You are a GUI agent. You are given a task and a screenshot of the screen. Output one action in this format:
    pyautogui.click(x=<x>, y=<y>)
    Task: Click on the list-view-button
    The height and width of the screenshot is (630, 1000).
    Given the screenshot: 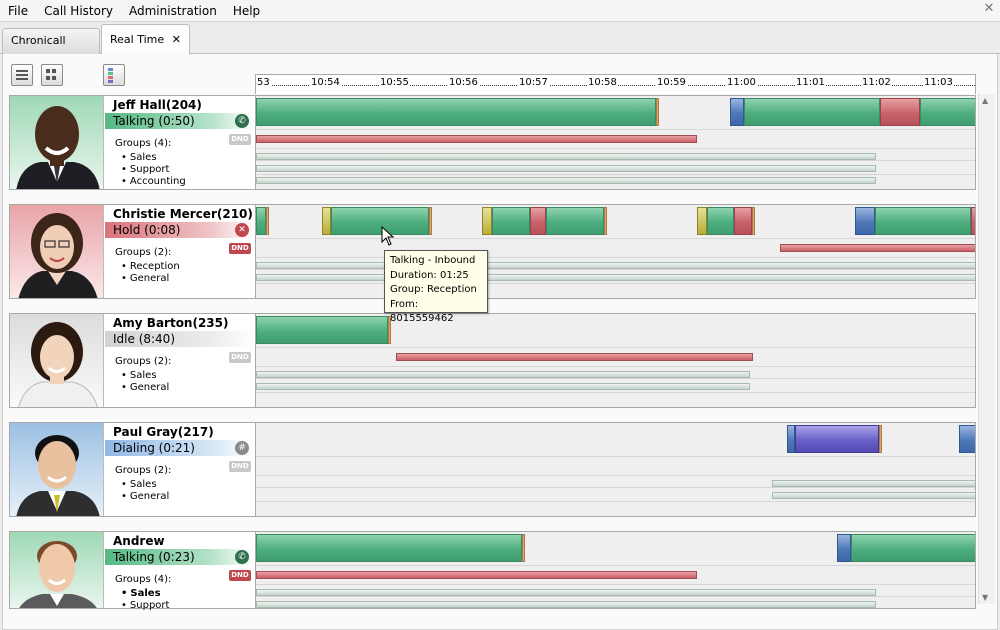 What is the action you would take?
    pyautogui.click(x=22, y=75)
    